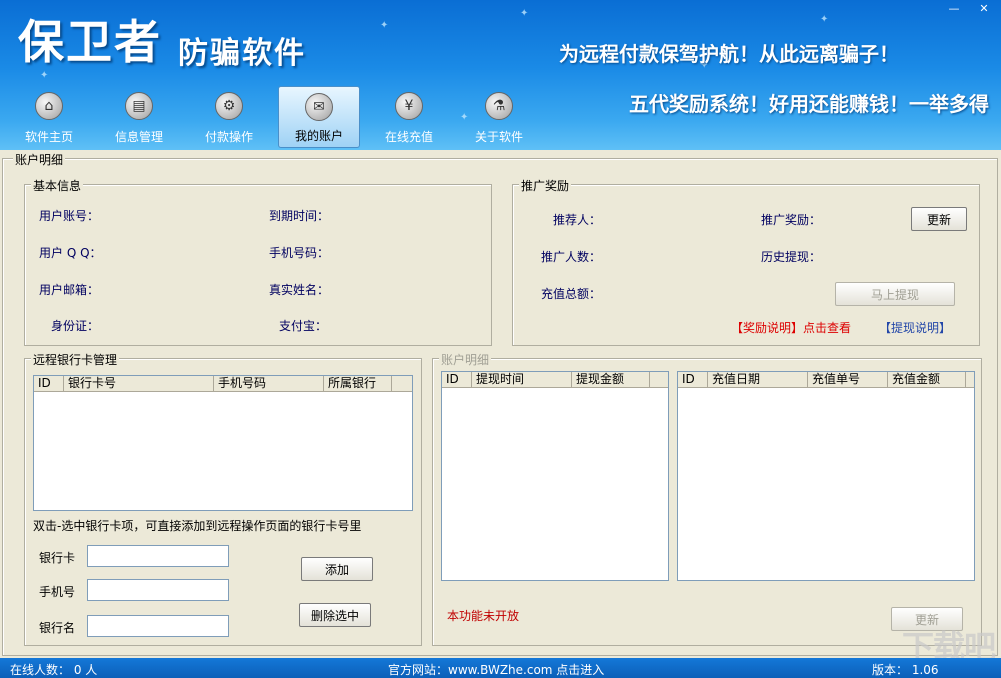 Image resolution: width=1001 pixels, height=678 pixels. I want to click on nav-about: ⚗ 关于软件, so click(499, 117).